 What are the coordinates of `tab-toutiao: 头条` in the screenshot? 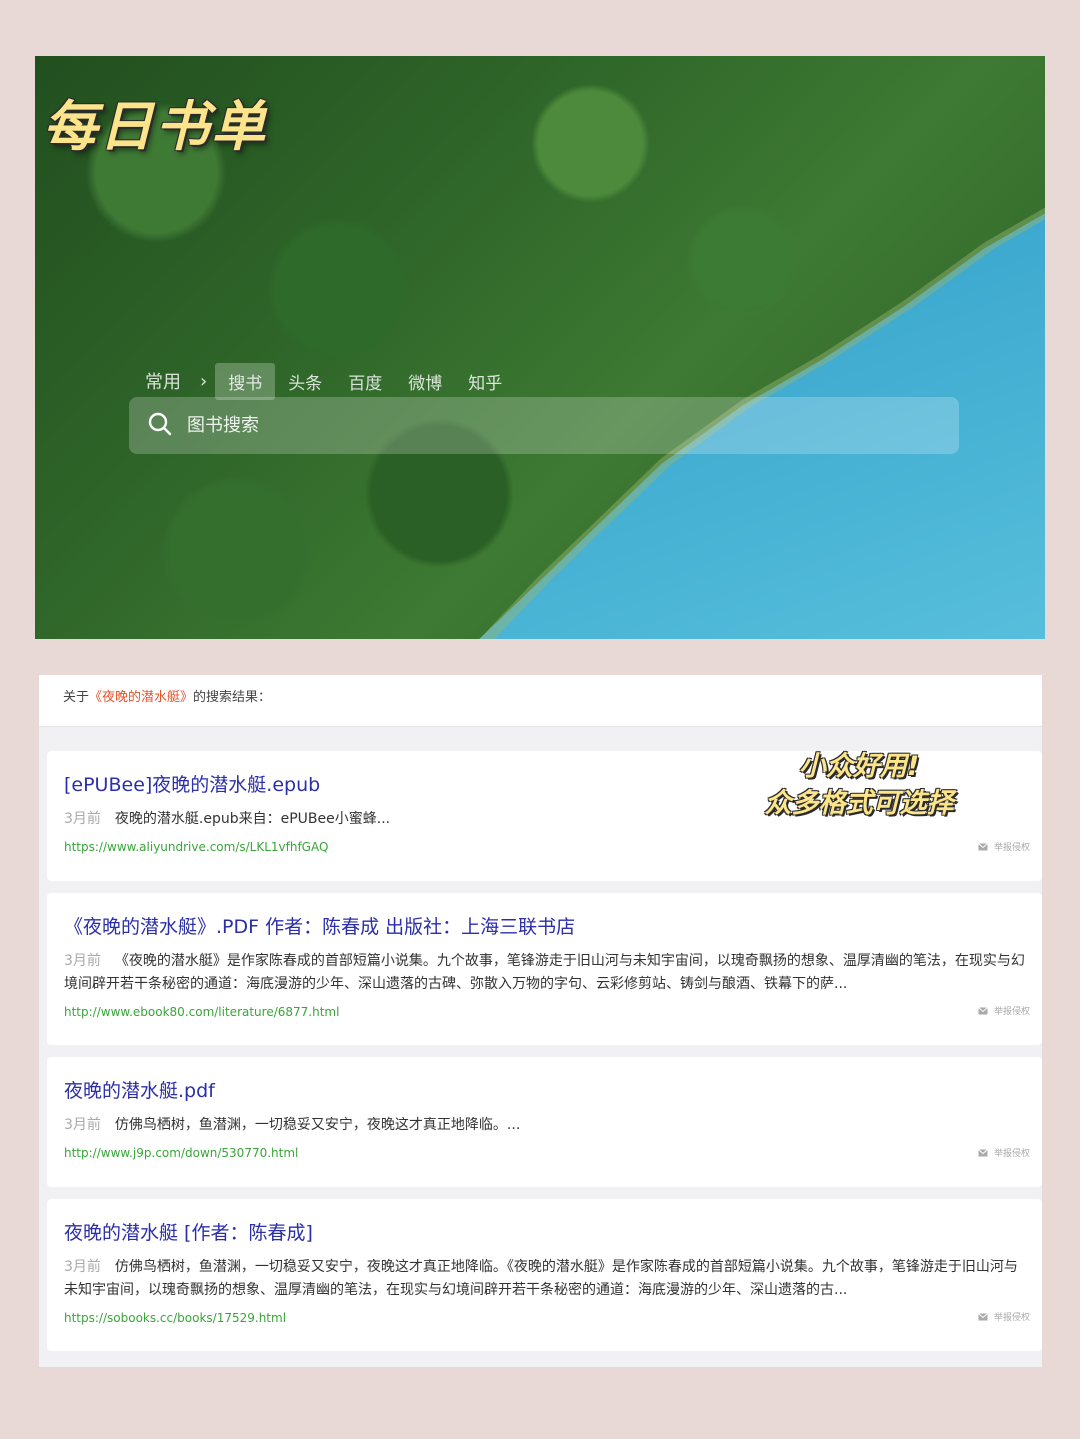 It's located at (305, 381).